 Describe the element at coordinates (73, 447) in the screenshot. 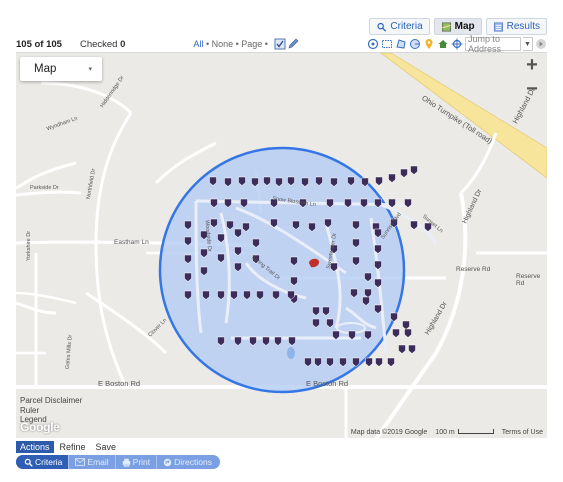

I see `refine-tab: Refine` at that location.